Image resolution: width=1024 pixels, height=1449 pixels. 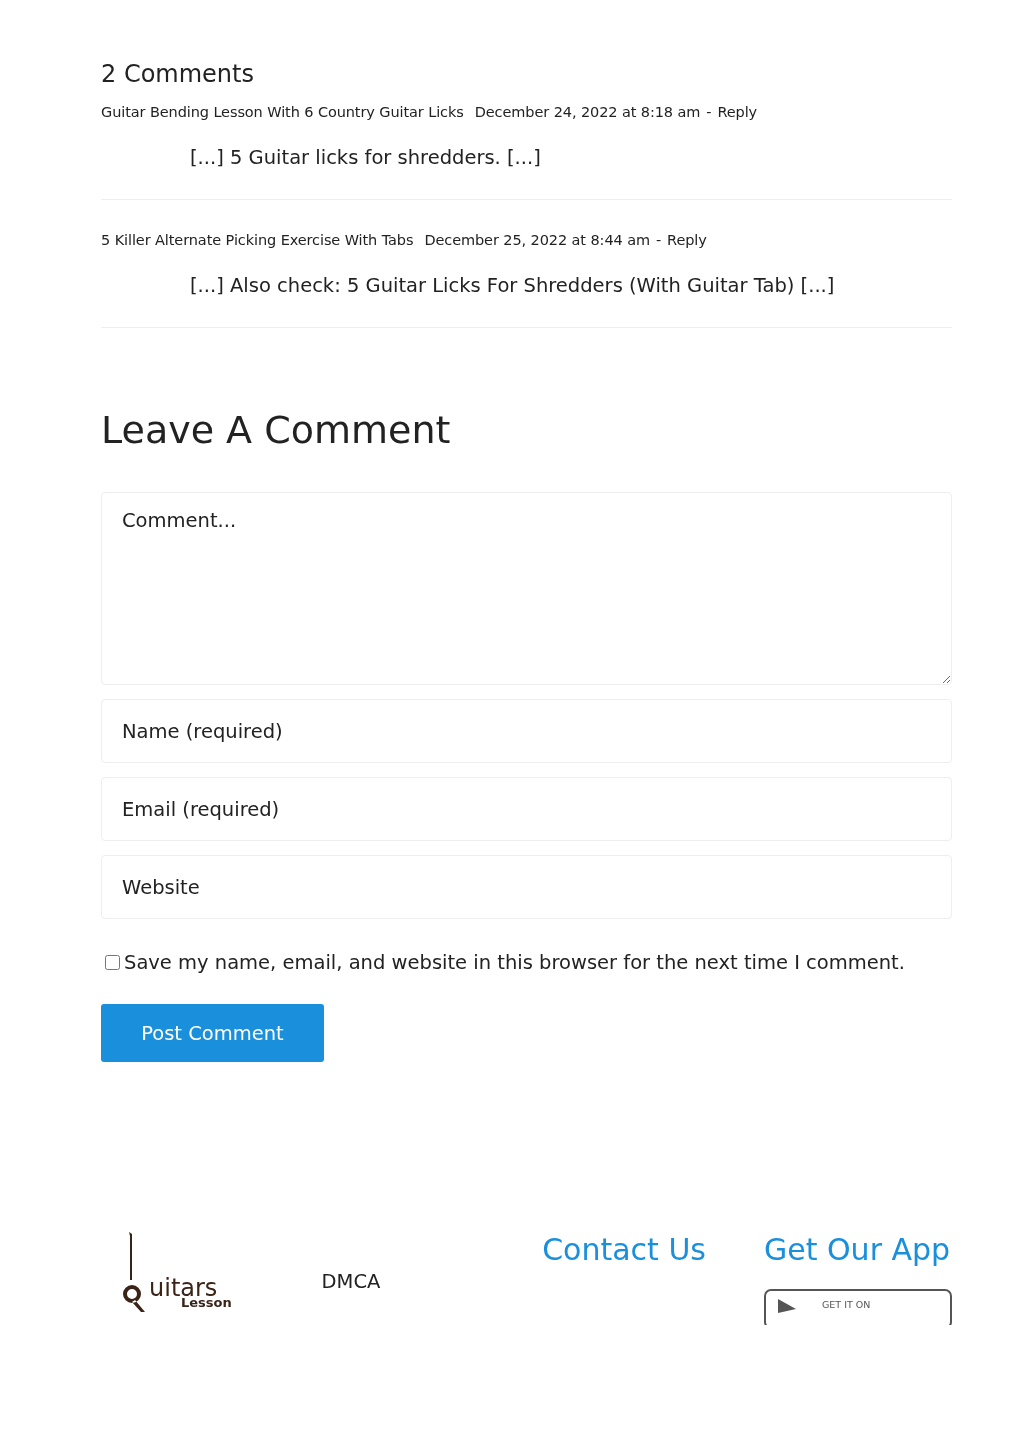 What do you see at coordinates (282, 112) in the screenshot?
I see `comment-author: Guitar Bending Lesson With 6 Country Guitar Licks` at bounding box center [282, 112].